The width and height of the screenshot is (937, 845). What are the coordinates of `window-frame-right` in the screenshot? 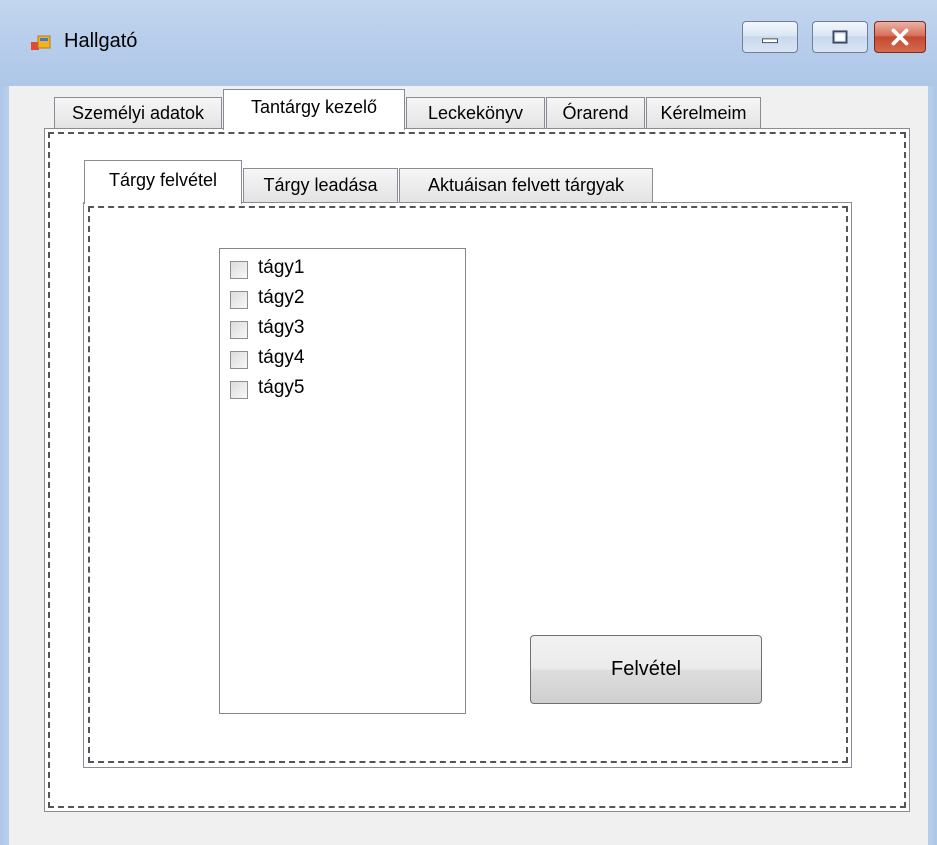 It's located at (932, 465).